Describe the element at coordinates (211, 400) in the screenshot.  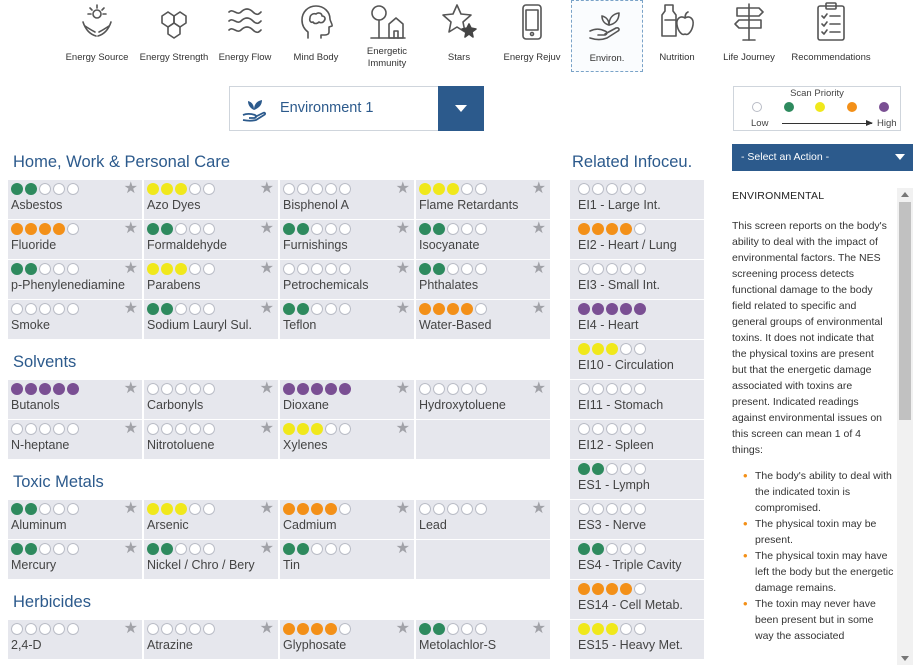
I see `toxin-cell: ★ Carbonyls` at that location.